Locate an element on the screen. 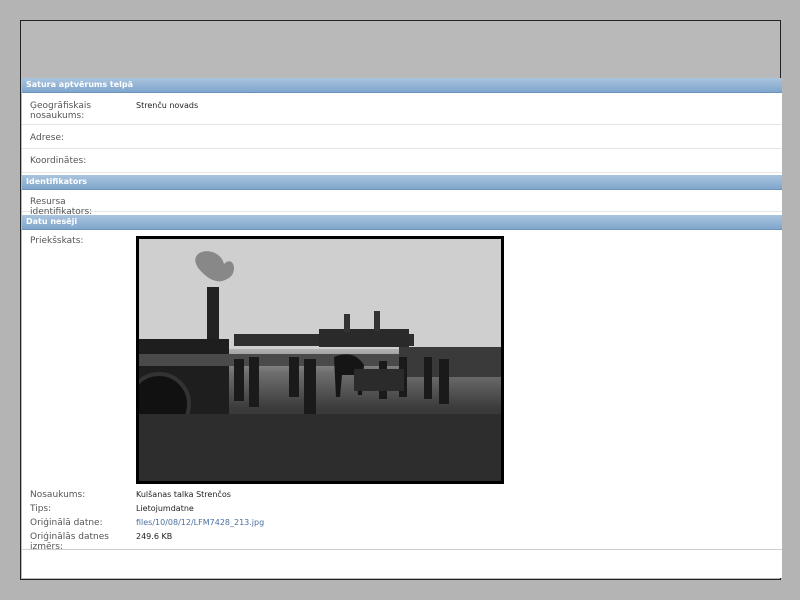 This screenshot has height=600, width=800. row-type: Tips: Lietojumdatne is located at coordinates (402, 509).